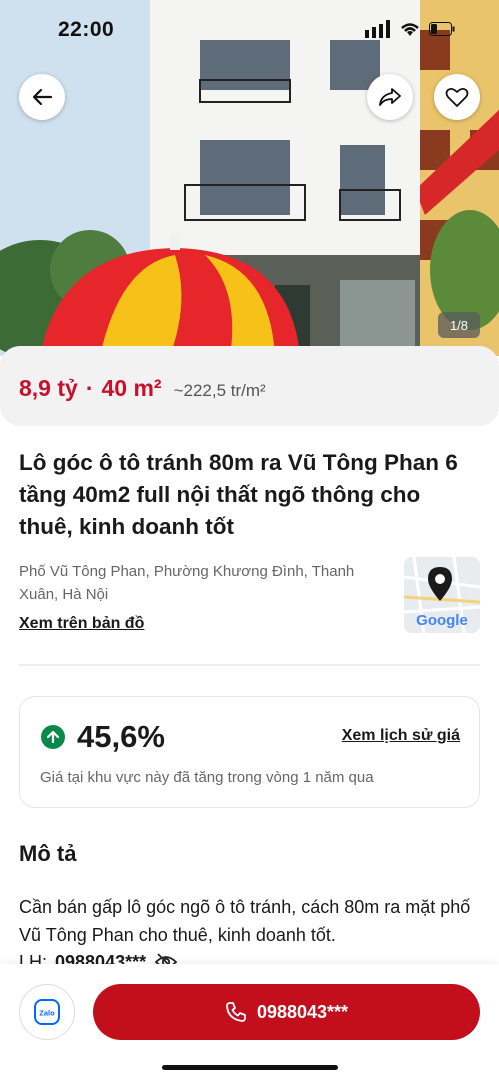 This screenshot has width=499, height=1080. Describe the element at coordinates (121, 736) in the screenshot. I see `price-trend-value: 45,6%` at that location.